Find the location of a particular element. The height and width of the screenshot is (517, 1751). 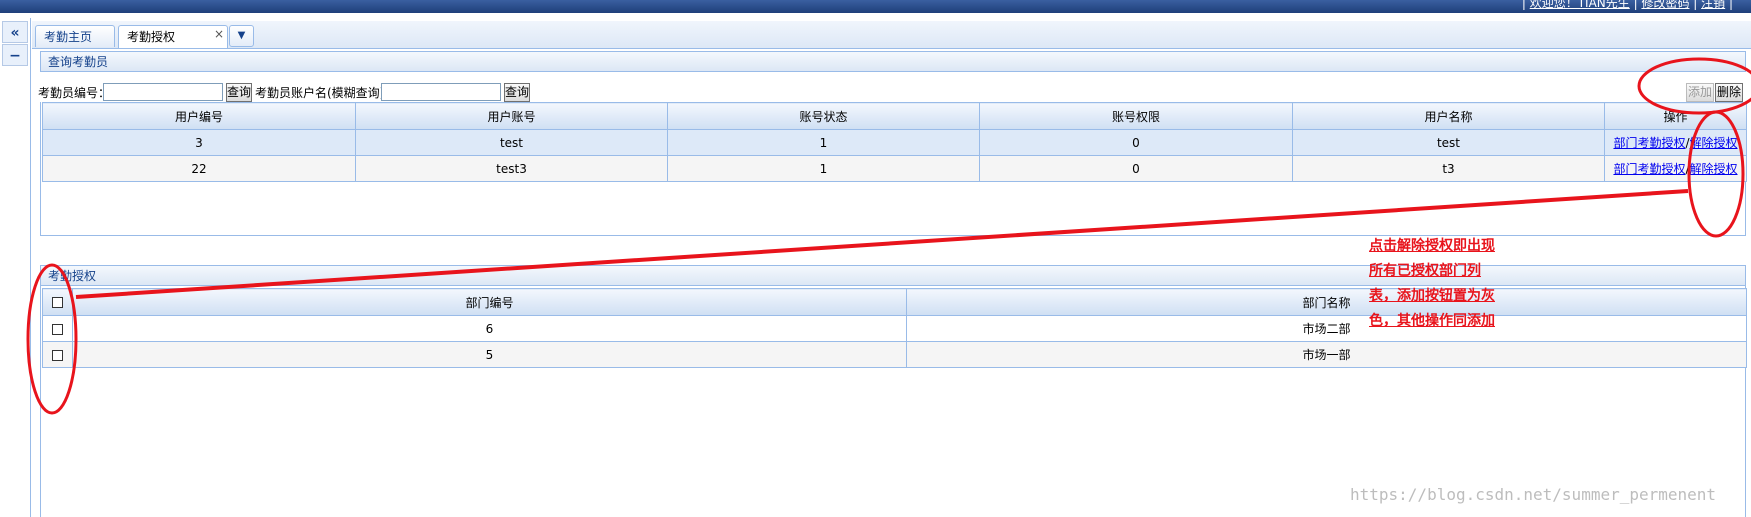

welcome-link: 欢迎您！TIAN先生 is located at coordinates (1580, 5).